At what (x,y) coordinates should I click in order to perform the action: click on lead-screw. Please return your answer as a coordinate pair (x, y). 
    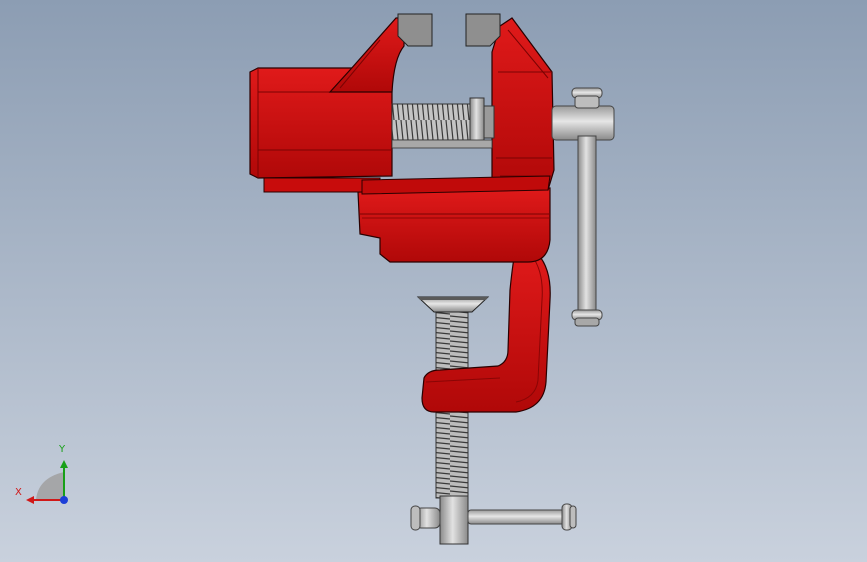
    Looking at the image, I should click on (443, 123).